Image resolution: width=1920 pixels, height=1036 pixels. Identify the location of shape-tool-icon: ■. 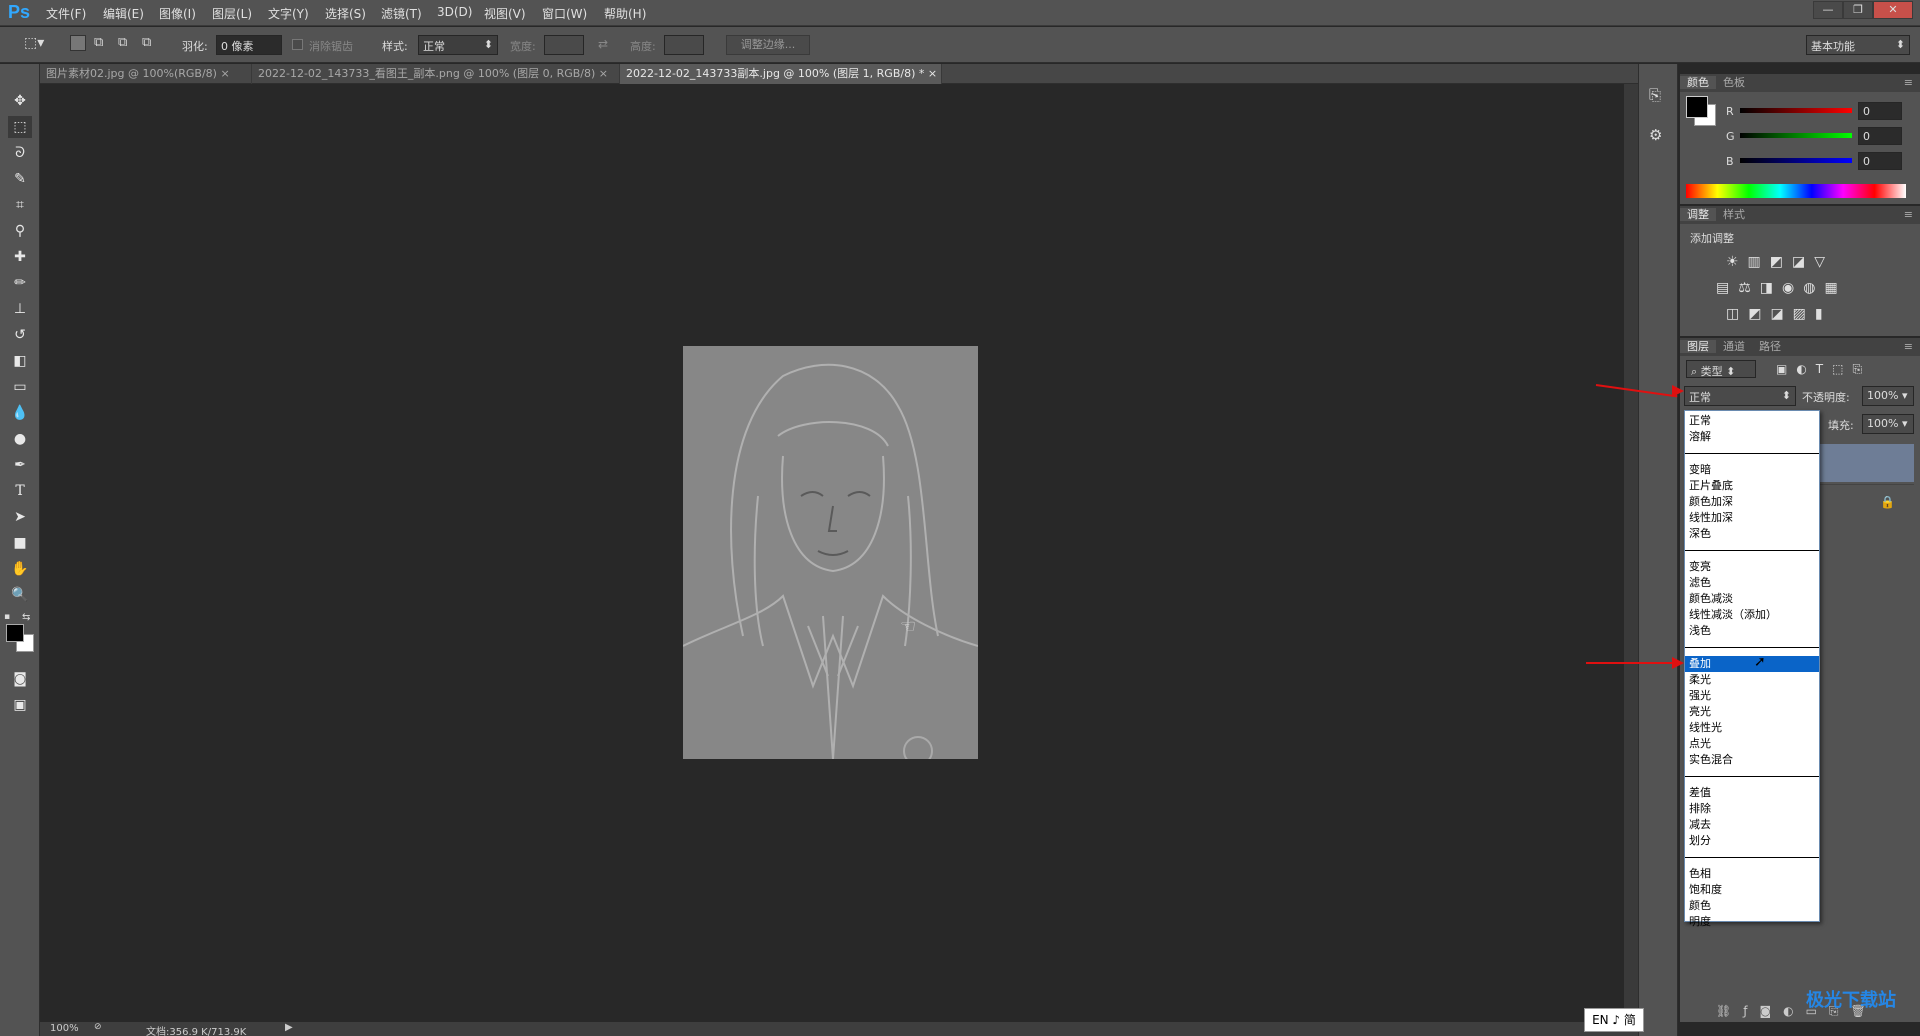
(20, 543).